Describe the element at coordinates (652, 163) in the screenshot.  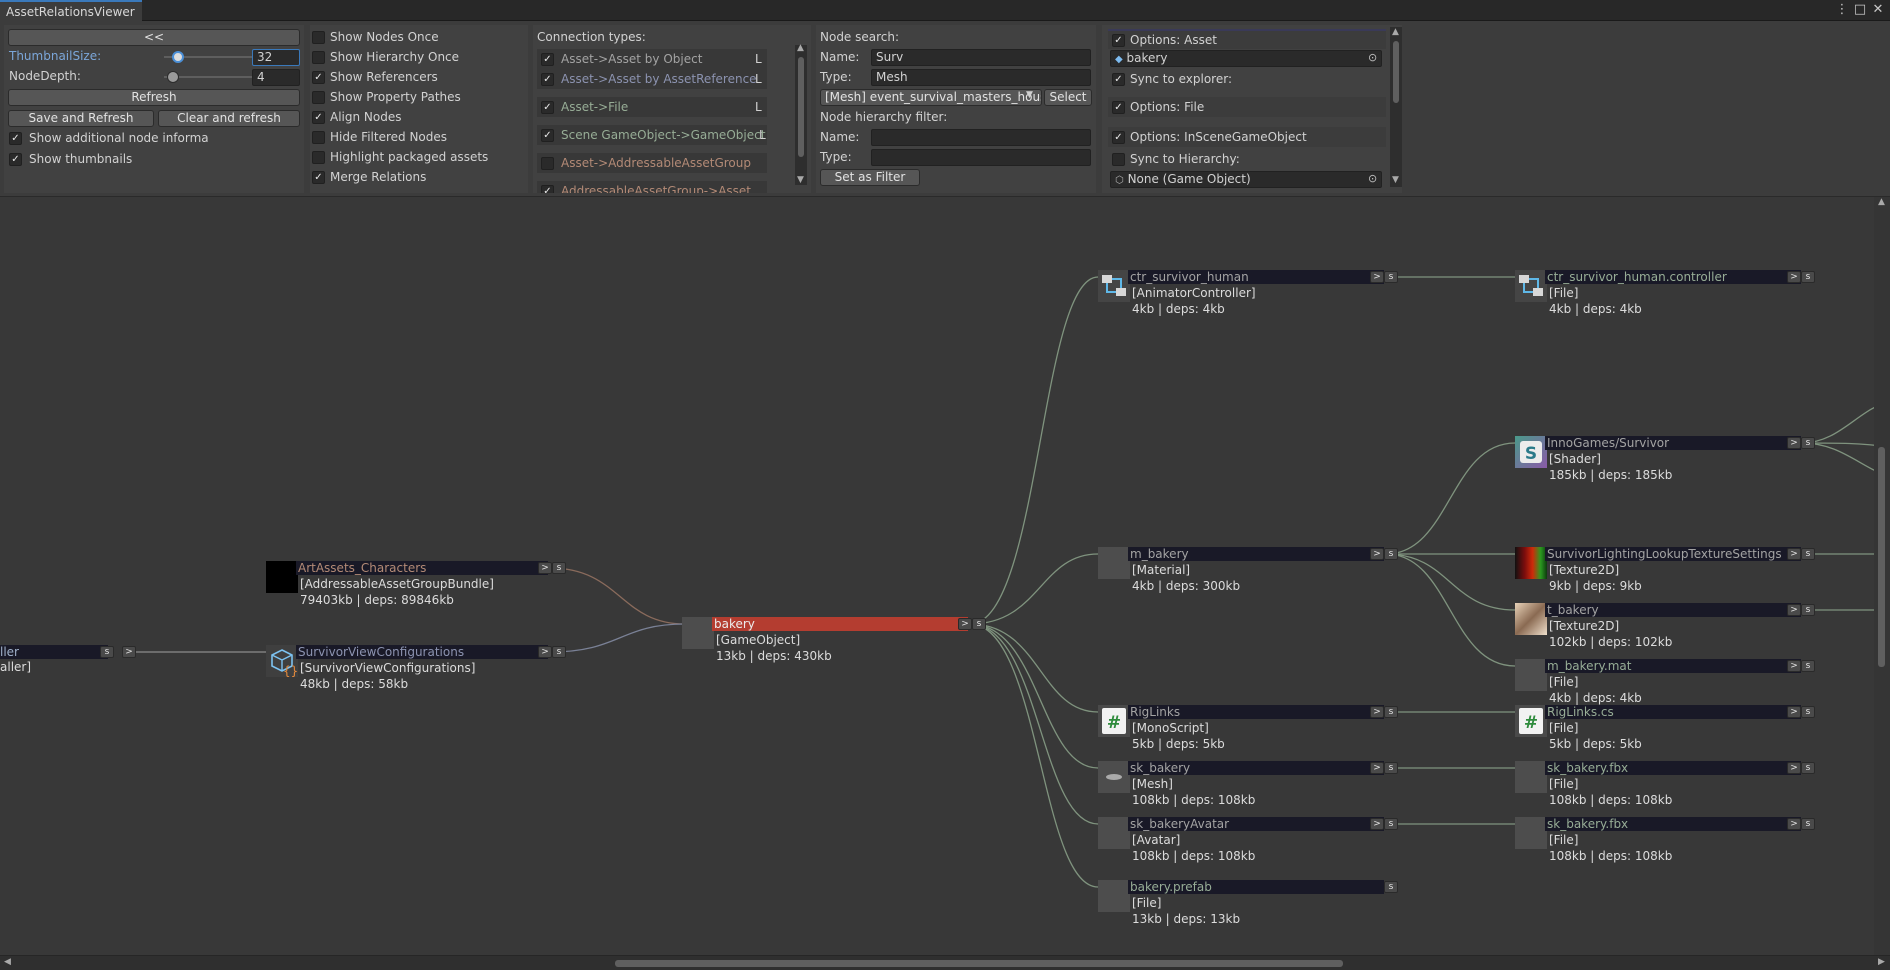
I see `connection-row: Asset->AddressableAssetGroup` at that location.